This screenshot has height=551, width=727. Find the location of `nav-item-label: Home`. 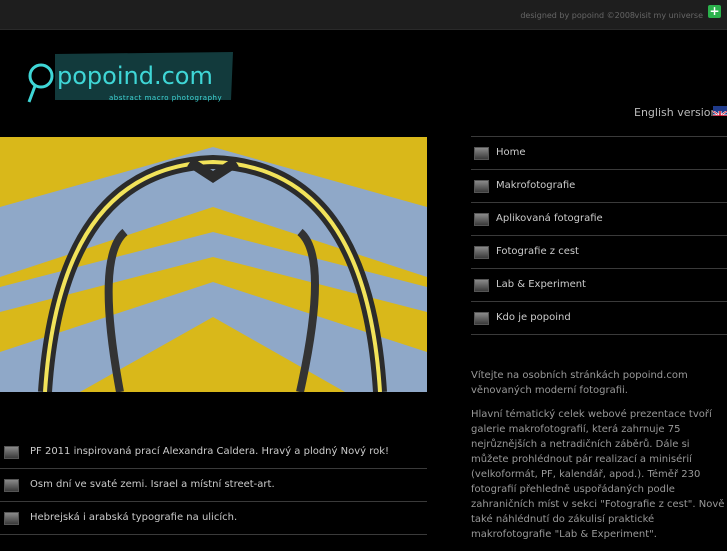

nav-item-label: Home is located at coordinates (511, 152).